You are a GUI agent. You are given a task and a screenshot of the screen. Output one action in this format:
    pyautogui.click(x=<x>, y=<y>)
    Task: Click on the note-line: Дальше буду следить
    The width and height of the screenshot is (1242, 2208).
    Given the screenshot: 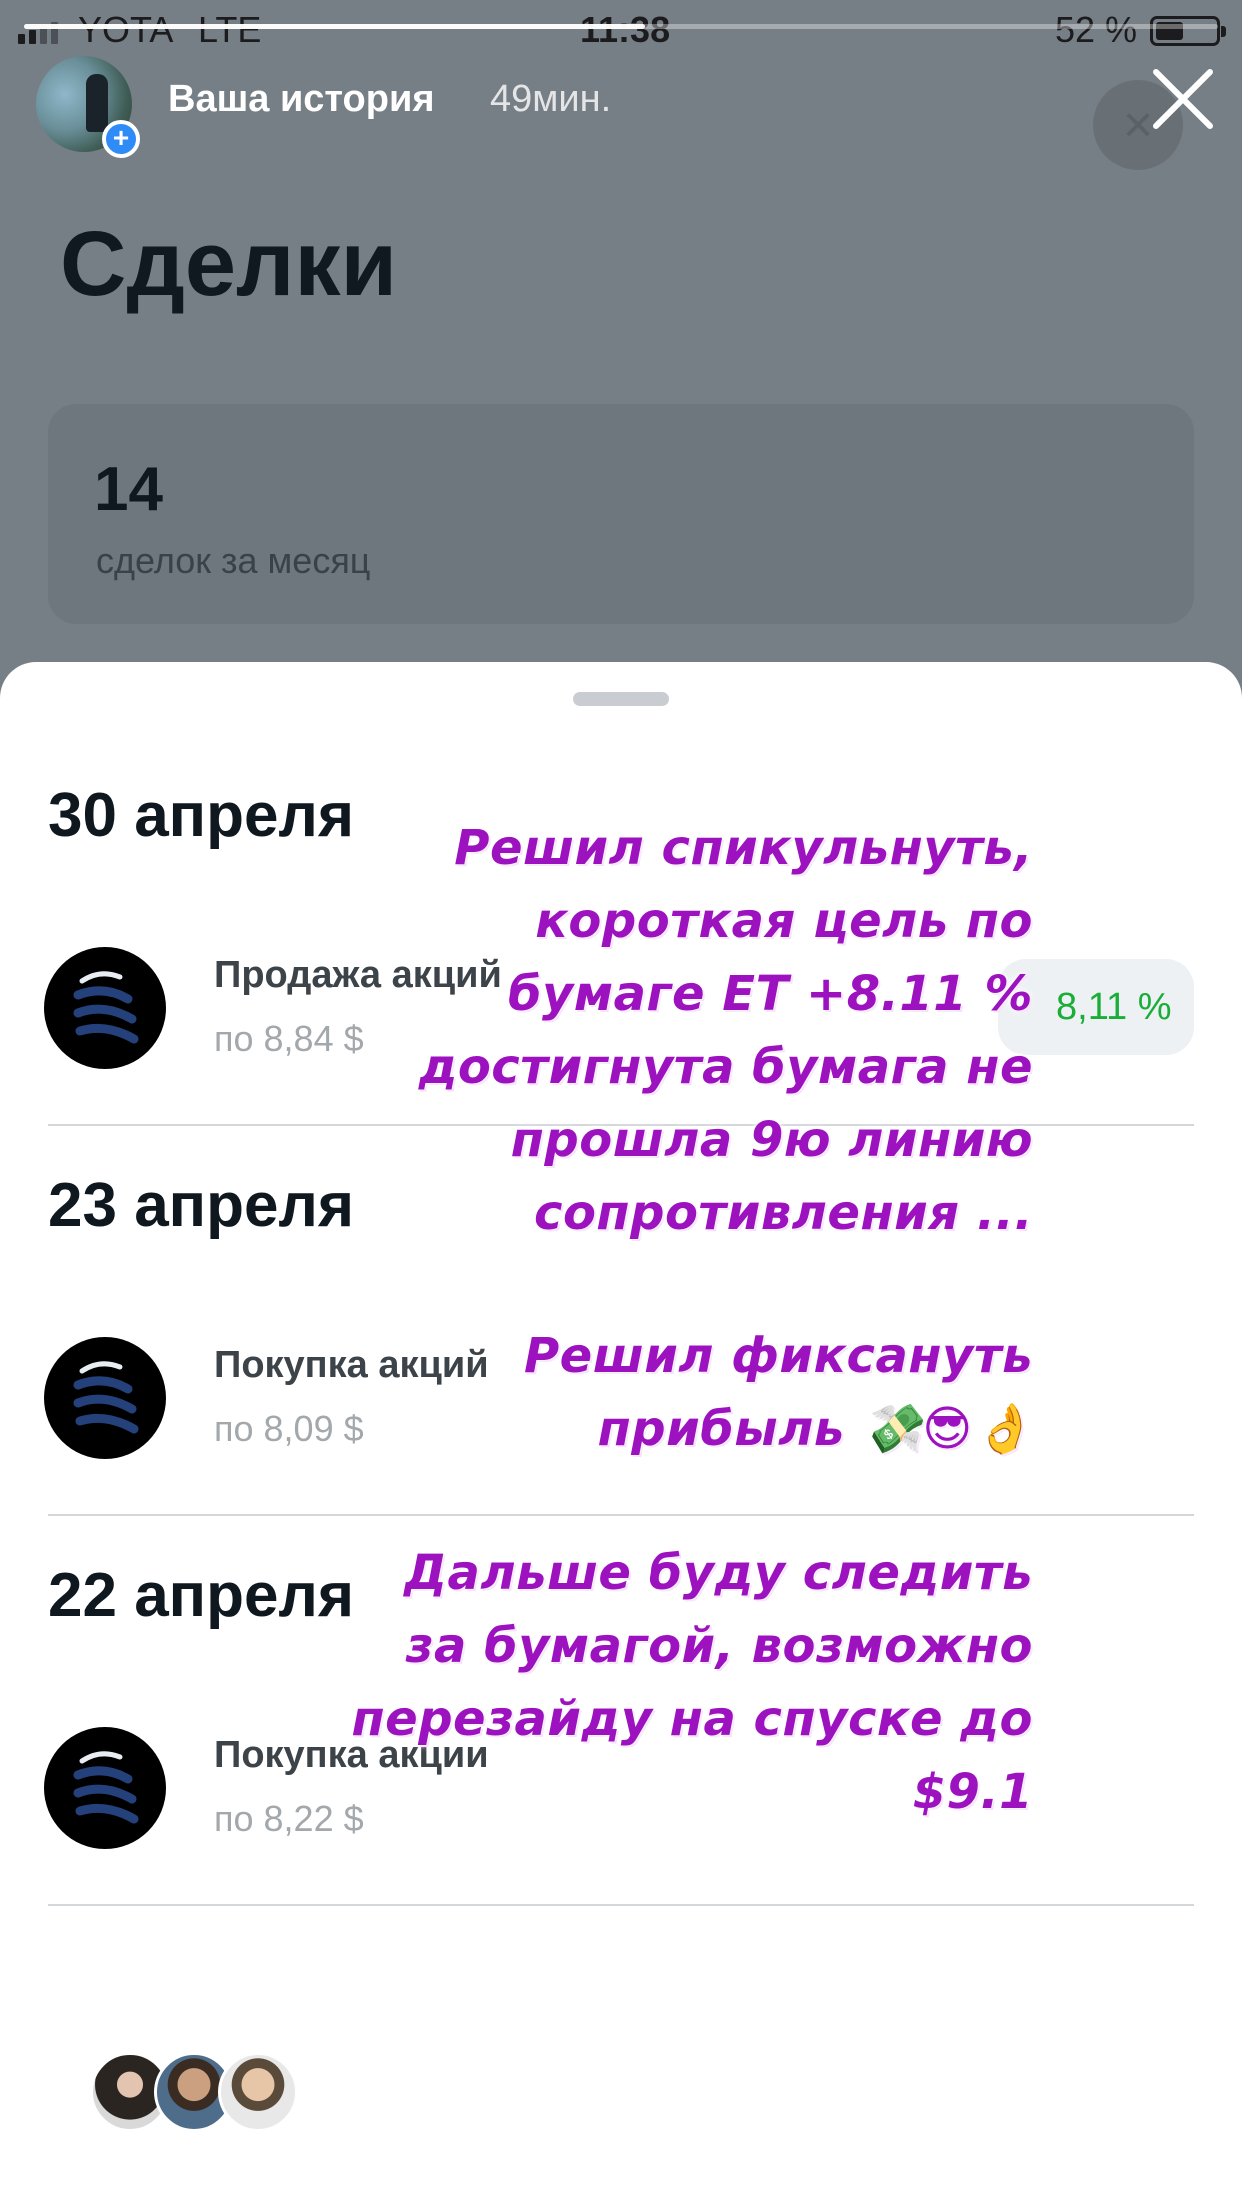 What is the action you would take?
    pyautogui.click(x=718, y=1573)
    